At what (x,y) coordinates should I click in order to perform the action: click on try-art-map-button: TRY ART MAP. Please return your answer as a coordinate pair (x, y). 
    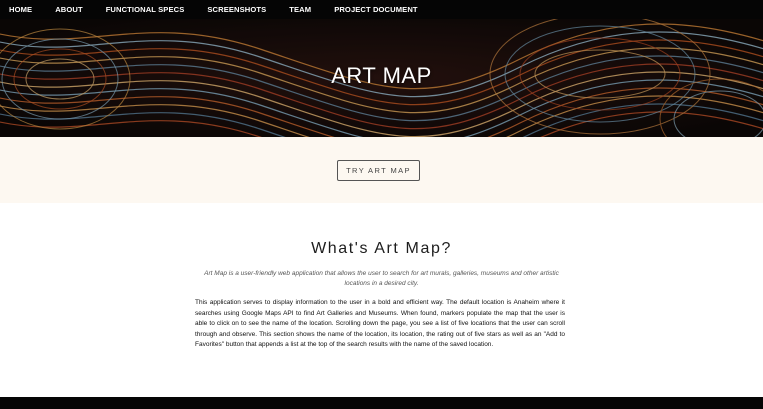
    Looking at the image, I should click on (378, 170).